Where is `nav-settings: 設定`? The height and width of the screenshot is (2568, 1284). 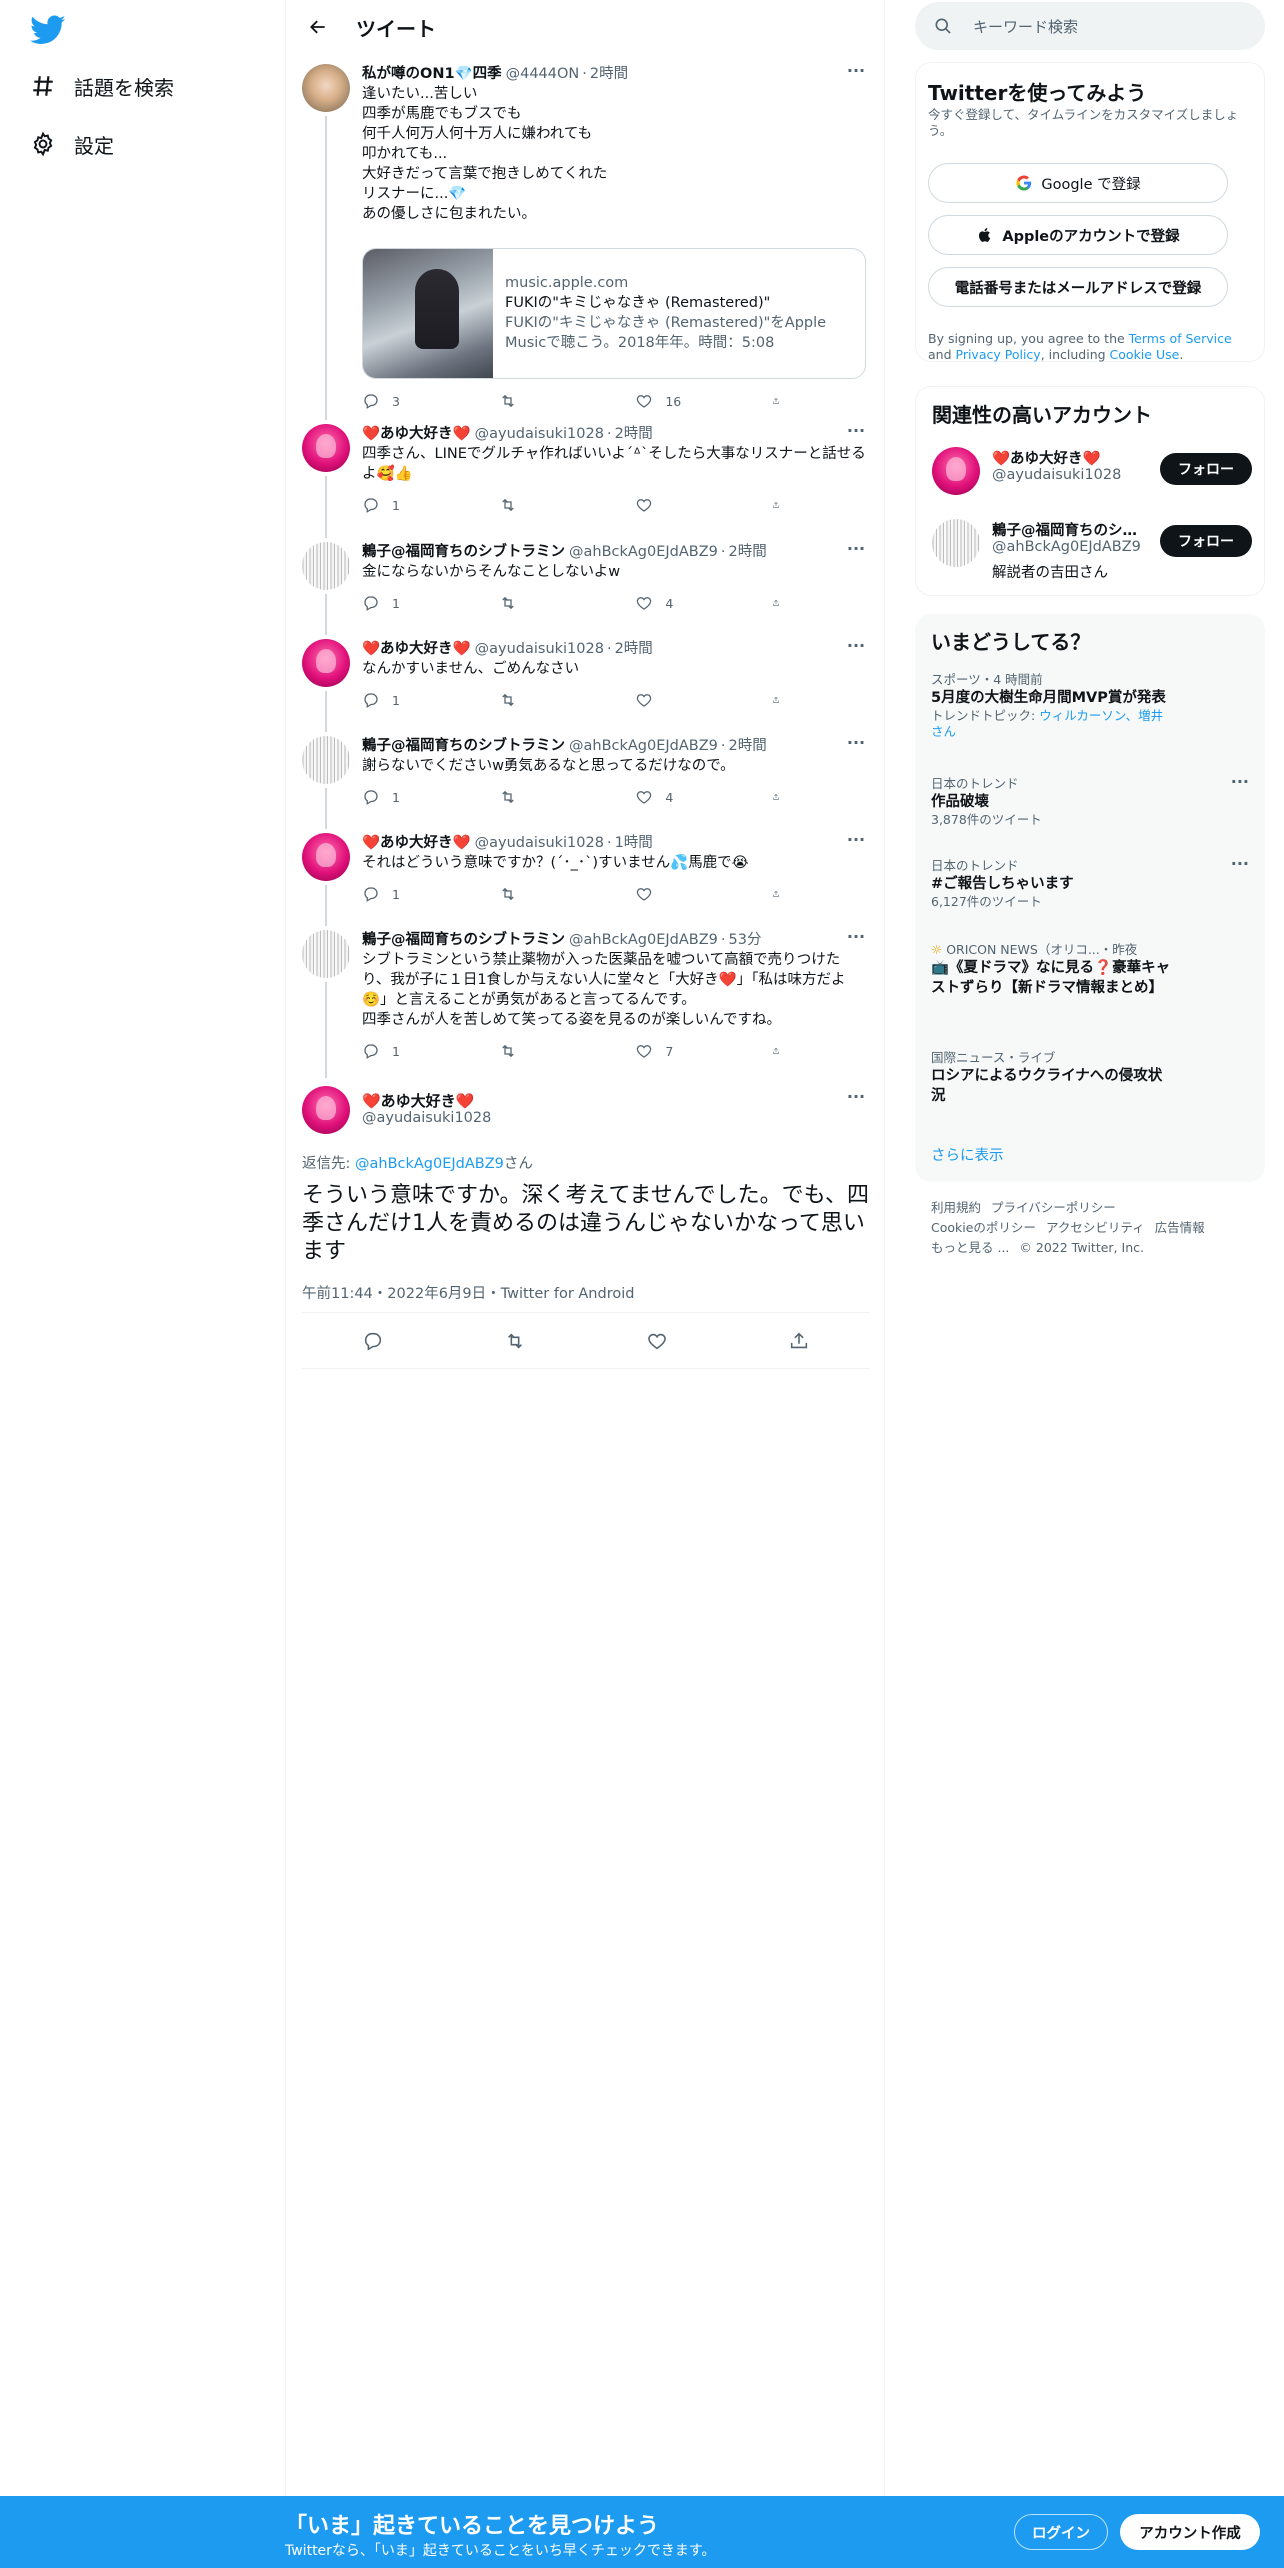
nav-settings: 設定 is located at coordinates (72, 144).